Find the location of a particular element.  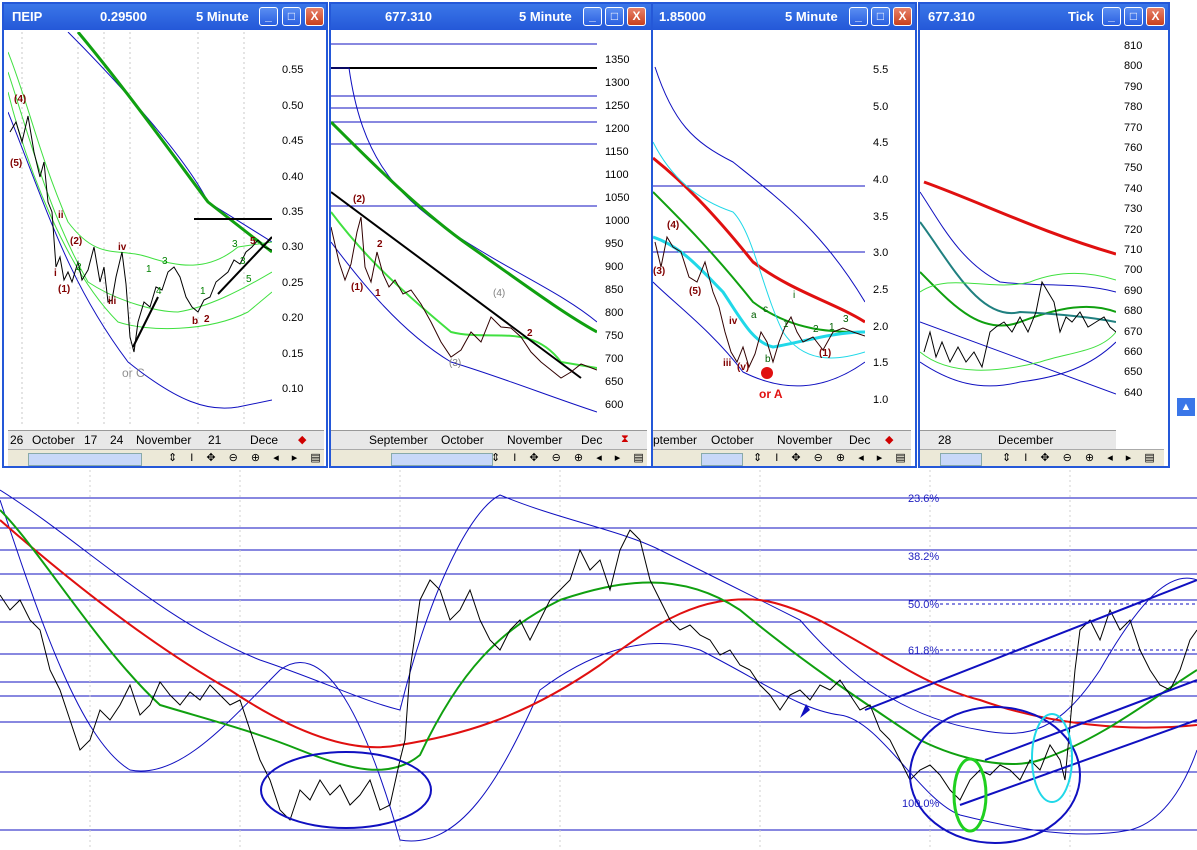

wave-label: (3) is located at coordinates (455, 363).